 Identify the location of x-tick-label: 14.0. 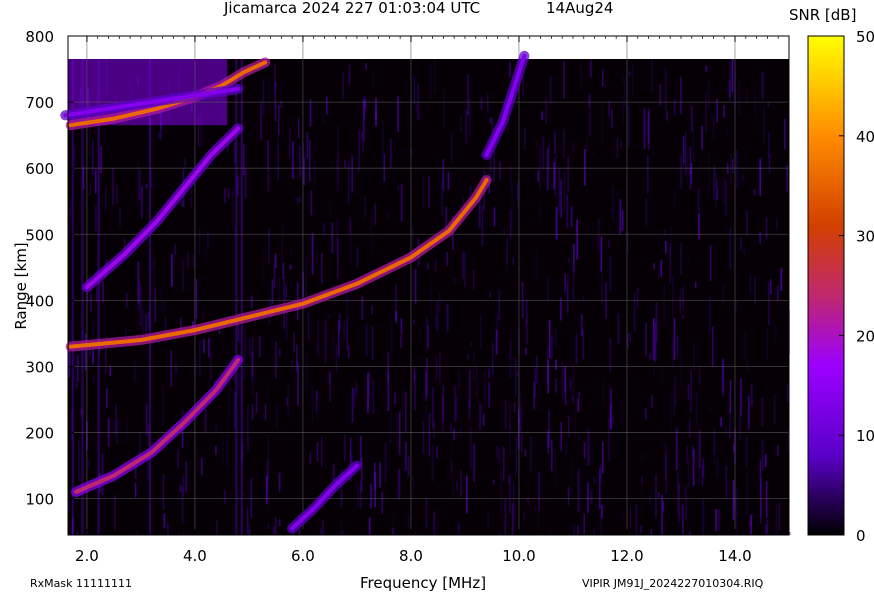
(734, 556).